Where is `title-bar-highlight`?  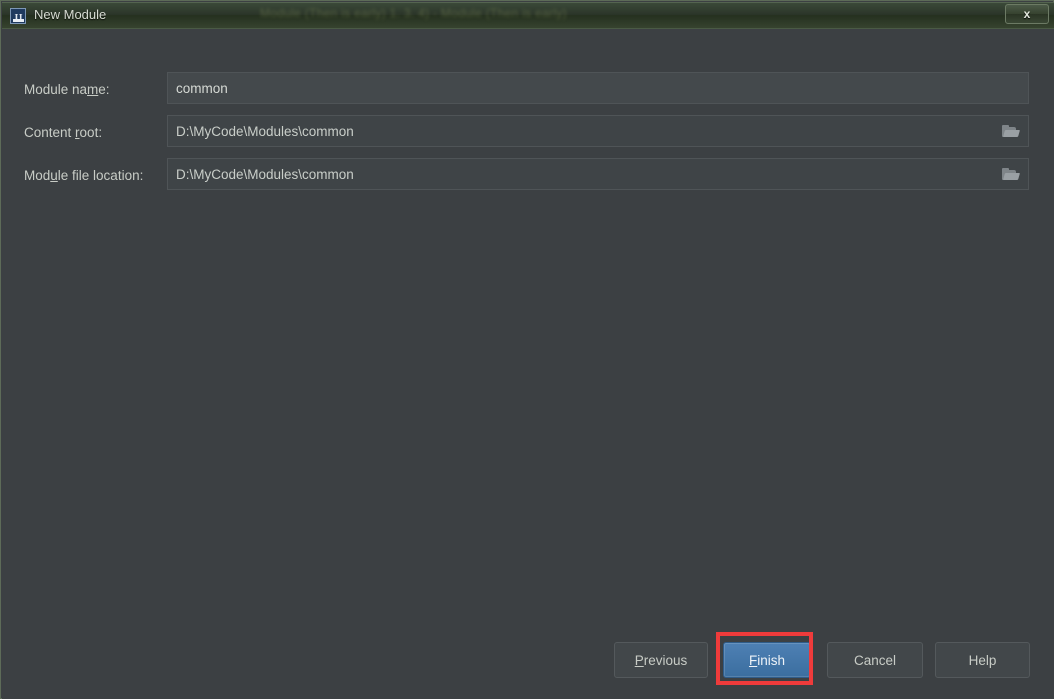
title-bar-highlight is located at coordinates (528, 2).